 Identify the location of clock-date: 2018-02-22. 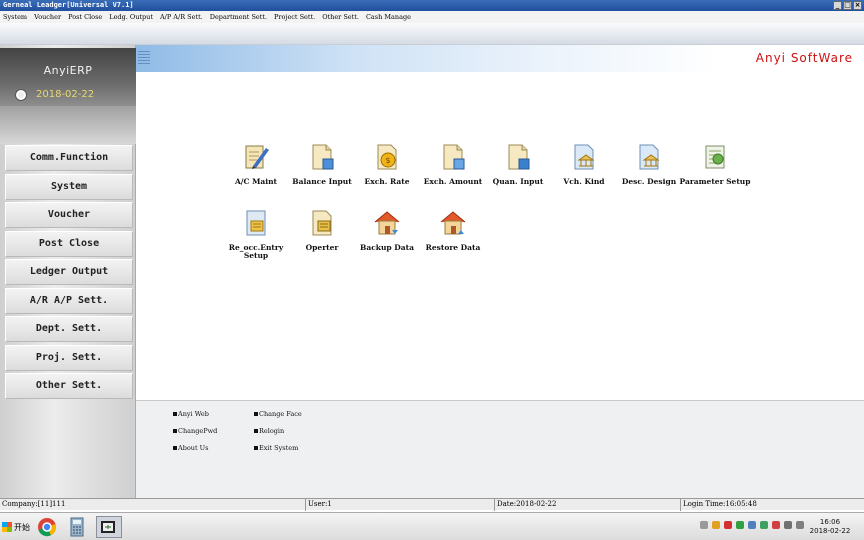
(830, 531).